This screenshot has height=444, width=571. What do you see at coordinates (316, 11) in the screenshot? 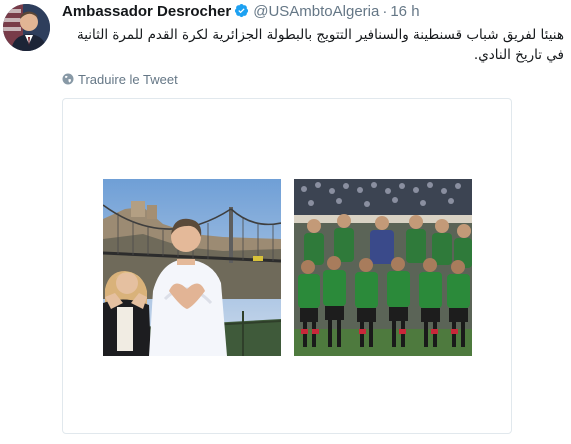
I see `user-handle: @USAmbtoAlgeria` at bounding box center [316, 11].